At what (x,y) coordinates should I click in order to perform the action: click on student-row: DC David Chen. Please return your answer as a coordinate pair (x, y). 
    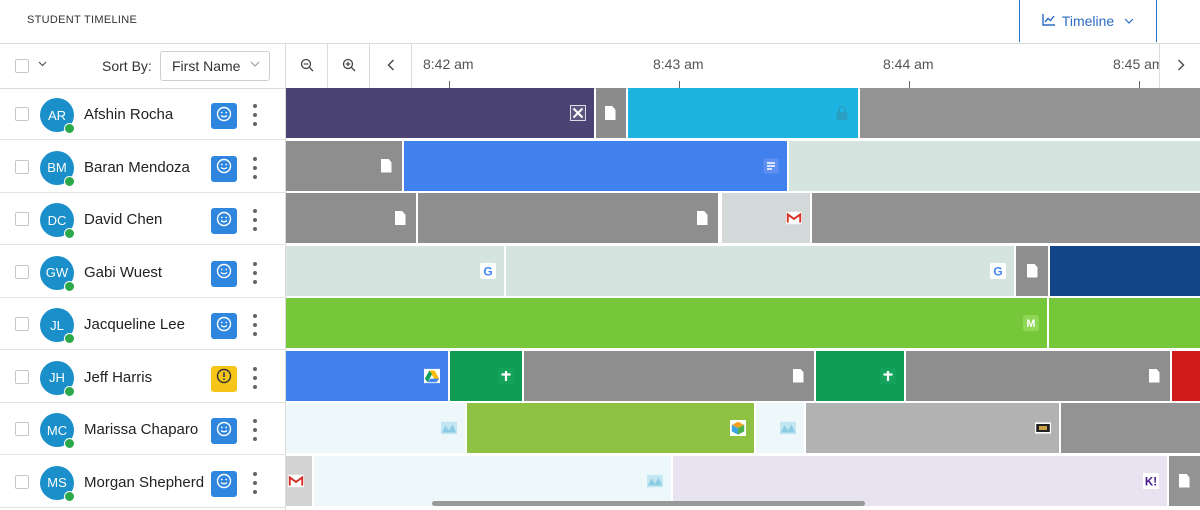
    Looking at the image, I should click on (142, 219).